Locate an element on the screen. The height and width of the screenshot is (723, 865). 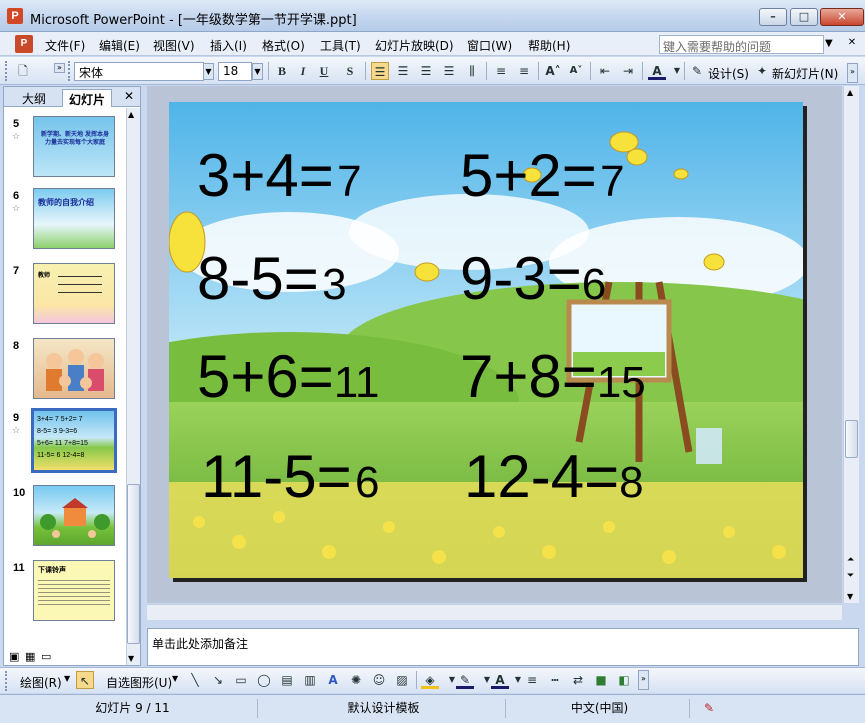
menu-format: 格式(O) is located at coordinates (283, 45).